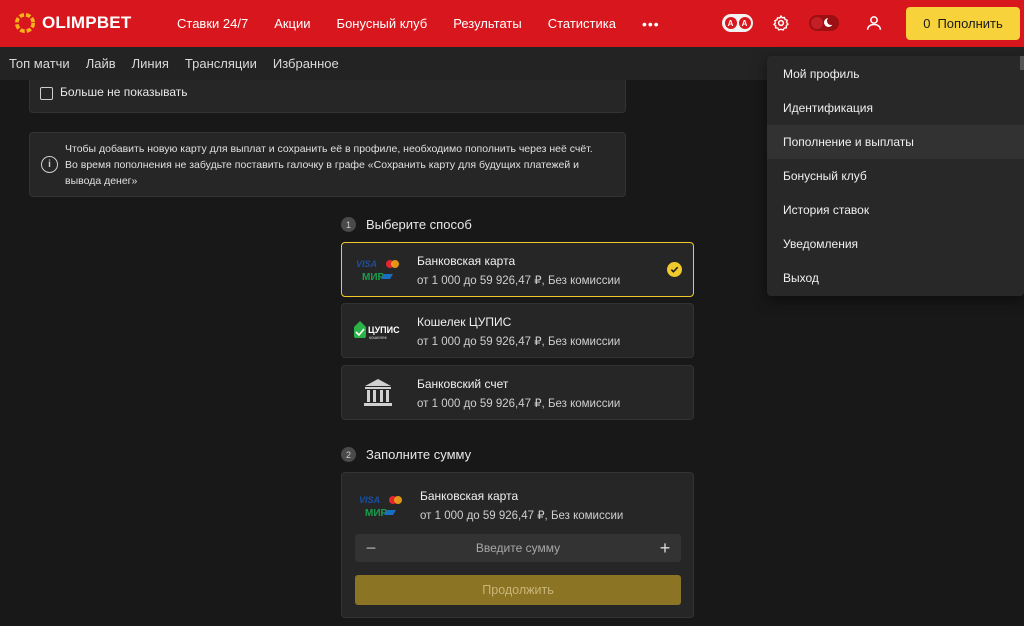  What do you see at coordinates (895, 278) in the screenshot?
I see `menu-item-logout: Выход` at bounding box center [895, 278].